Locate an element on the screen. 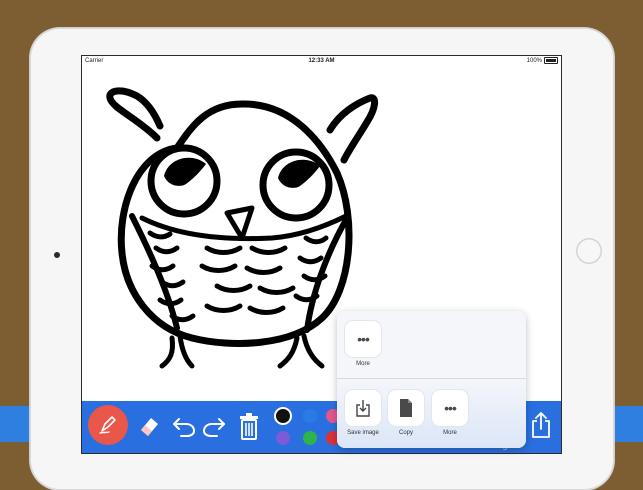 Image resolution: width=643 pixels, height=490 pixels. home-button is located at coordinates (589, 251).